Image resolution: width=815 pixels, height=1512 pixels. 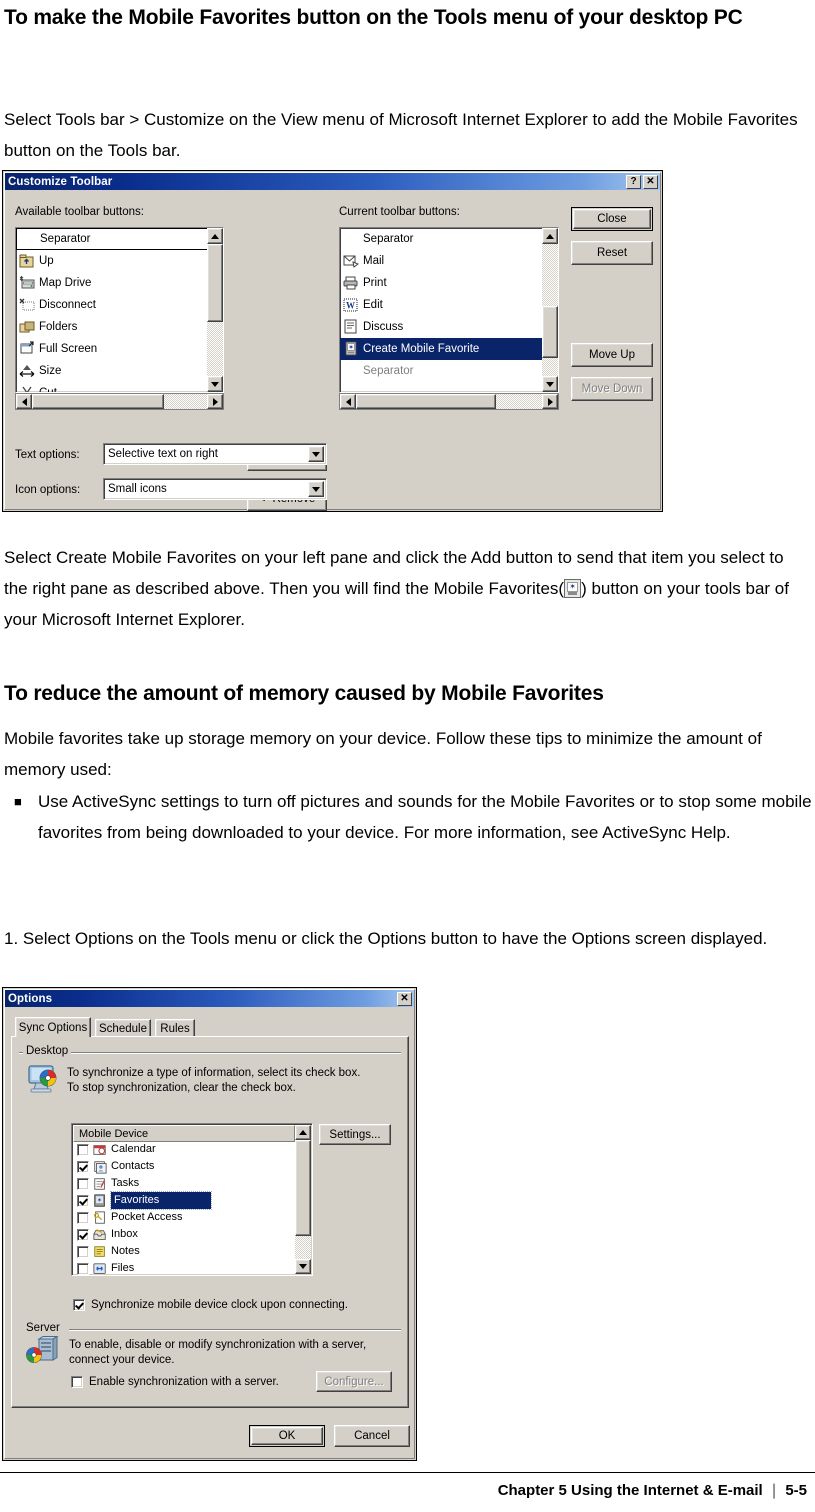 What do you see at coordinates (119, 387) in the screenshot?
I see `available-list-item: Cut` at bounding box center [119, 387].